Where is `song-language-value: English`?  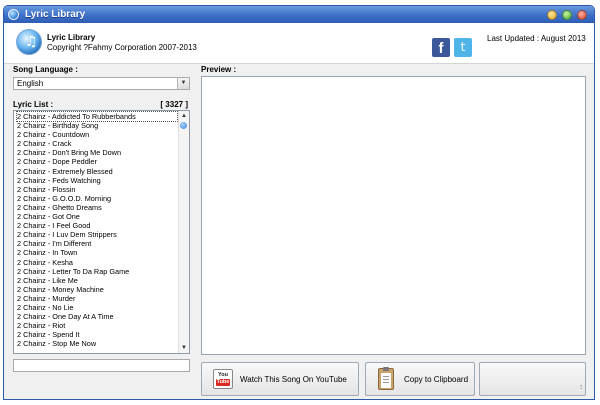
song-language-value: English is located at coordinates (30, 83).